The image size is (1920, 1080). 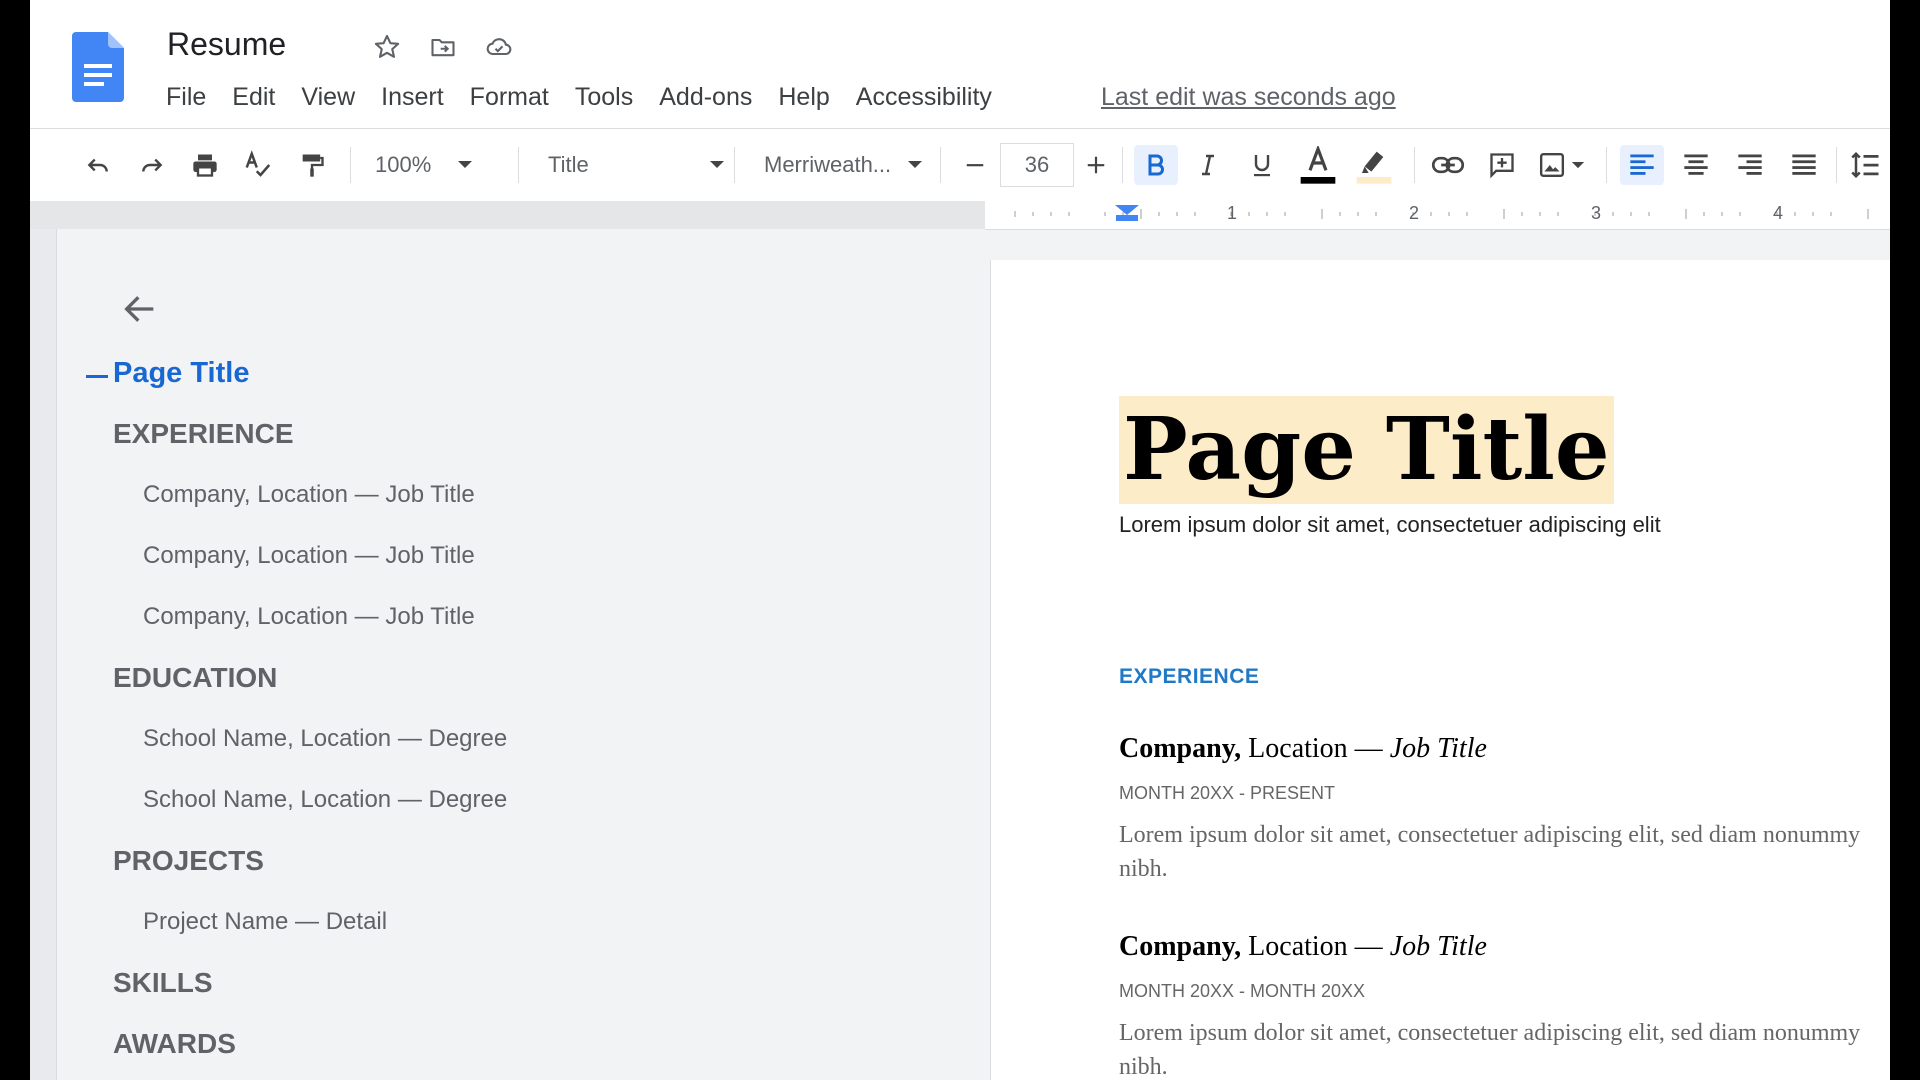 What do you see at coordinates (915, 164) in the screenshot?
I see `font-dropdown-icon` at bounding box center [915, 164].